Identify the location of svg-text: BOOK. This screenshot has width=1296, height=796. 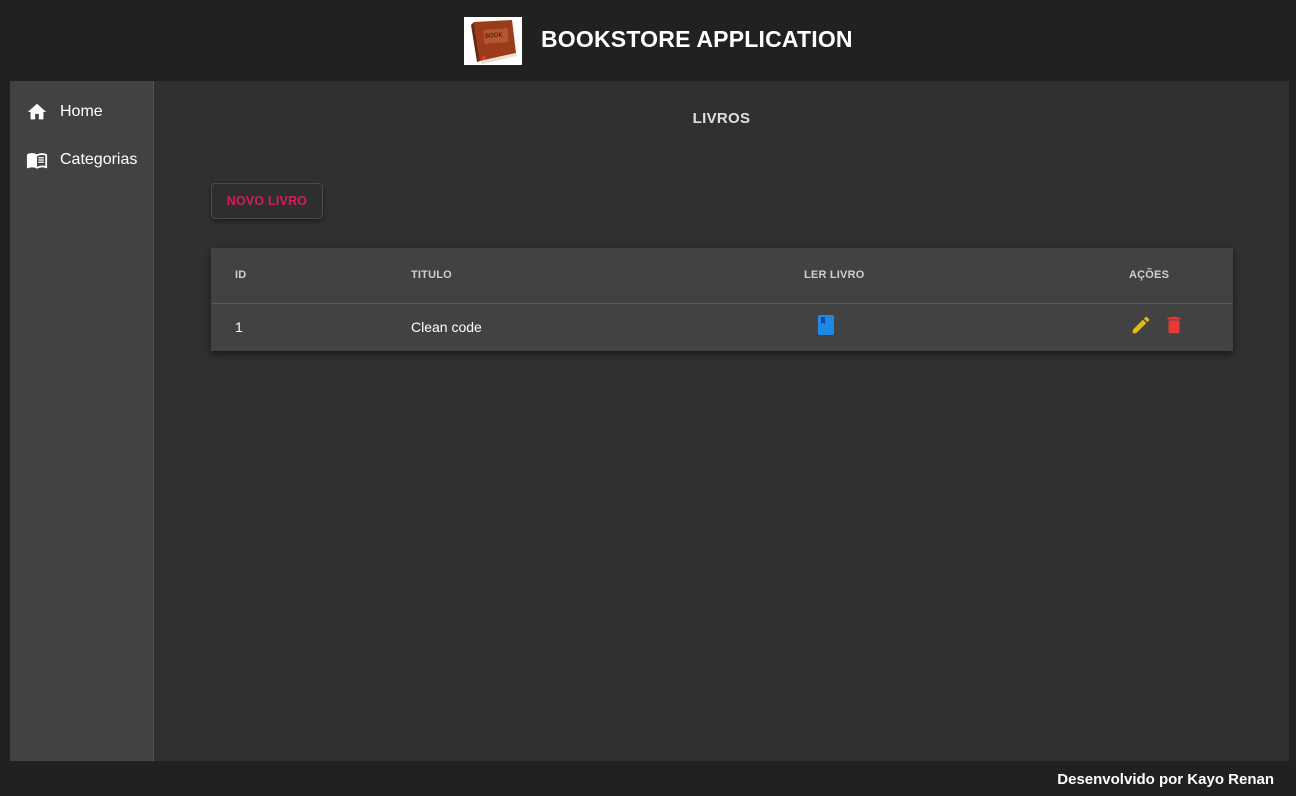
(494, 35).